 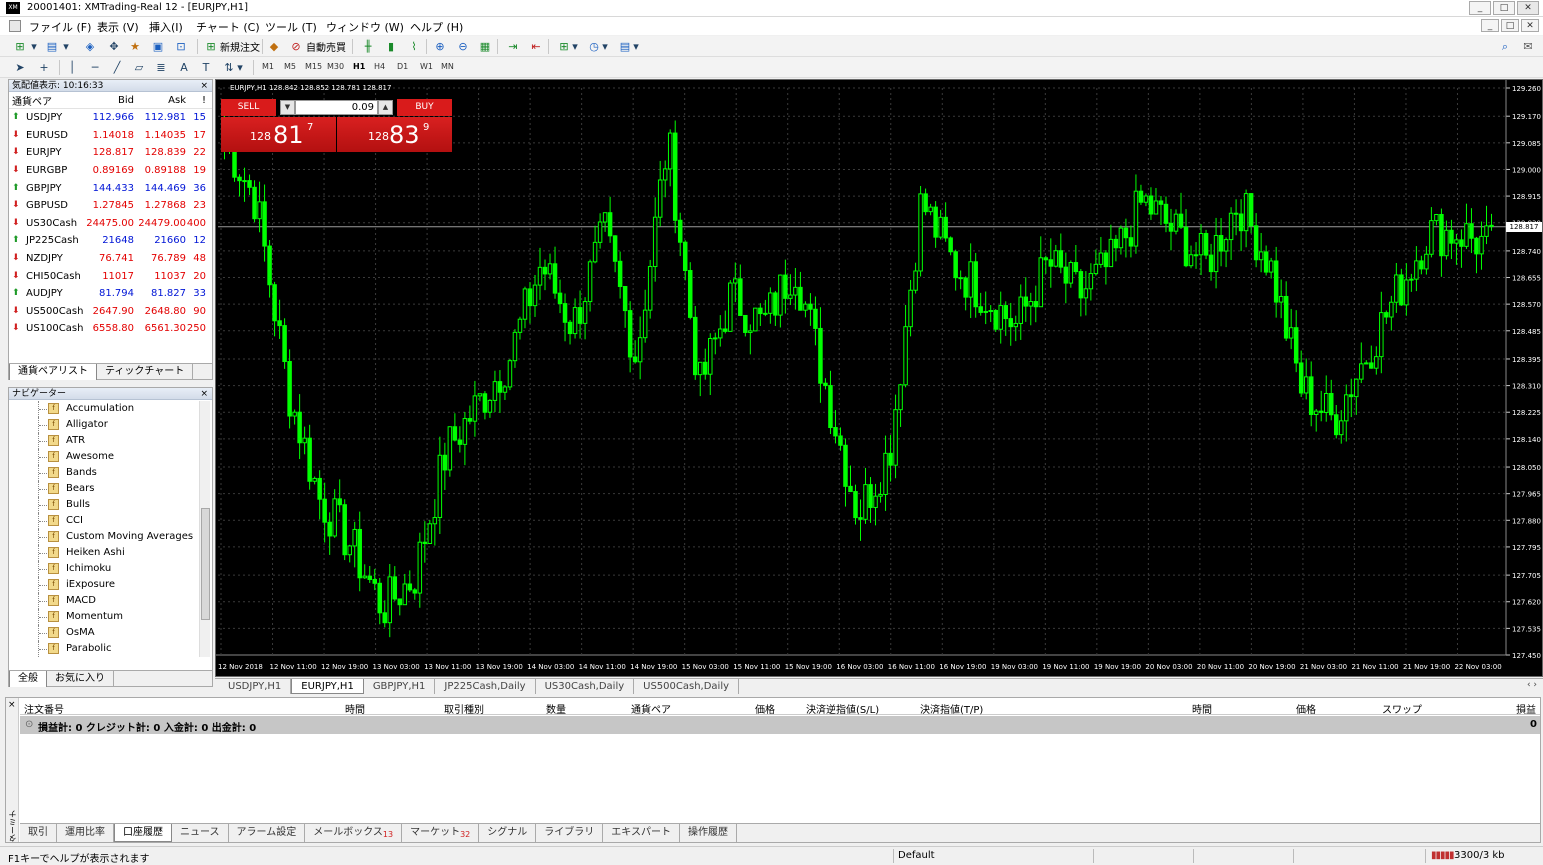 What do you see at coordinates (200, 833) in the screenshot?
I see `tab-news: ニュース` at bounding box center [200, 833].